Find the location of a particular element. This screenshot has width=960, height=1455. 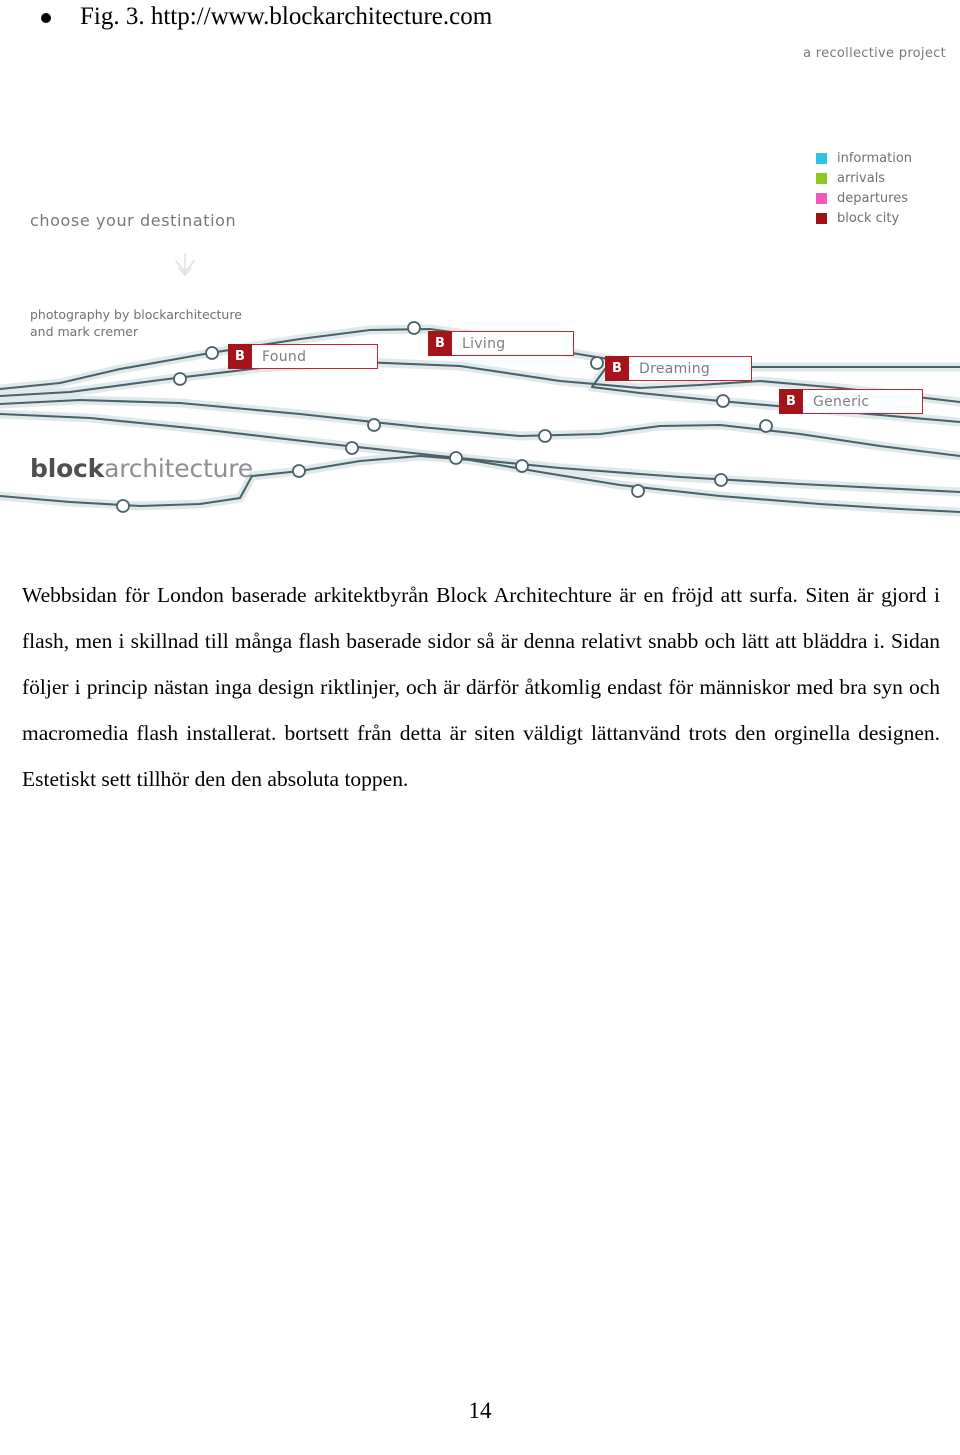

blockarchitecture-logo: blockarchitecture is located at coordinates (141, 468).